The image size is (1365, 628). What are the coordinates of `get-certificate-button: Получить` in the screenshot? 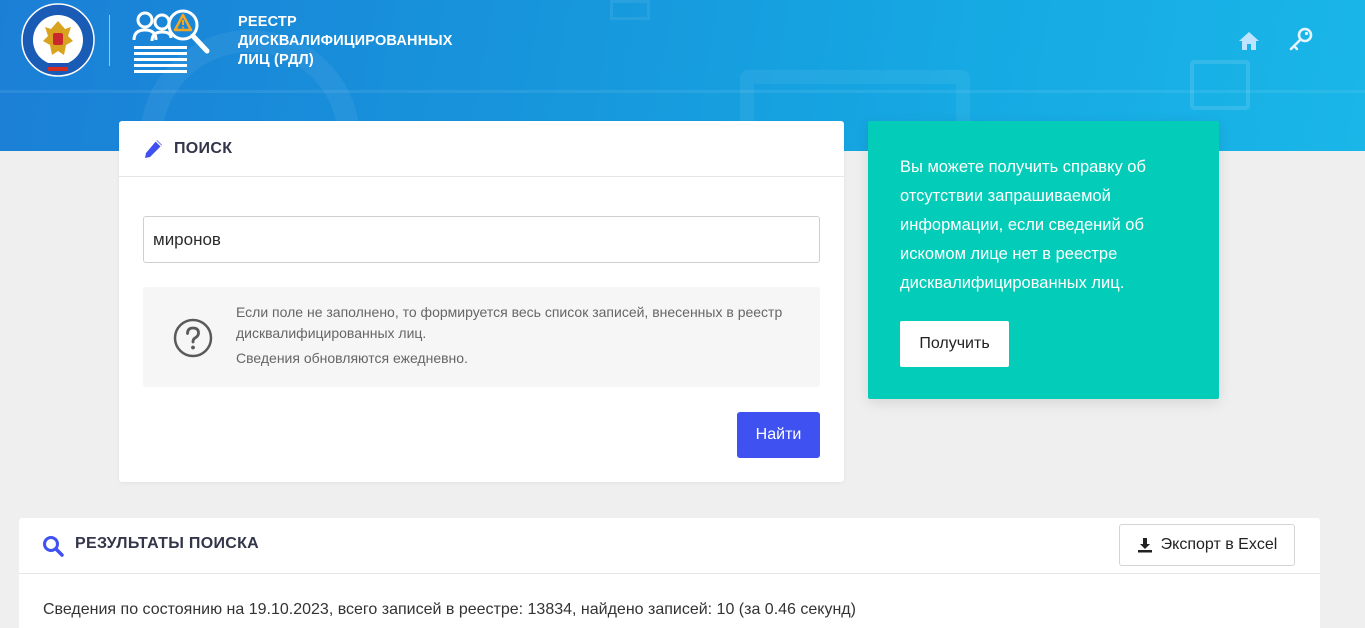 It's located at (954, 344).